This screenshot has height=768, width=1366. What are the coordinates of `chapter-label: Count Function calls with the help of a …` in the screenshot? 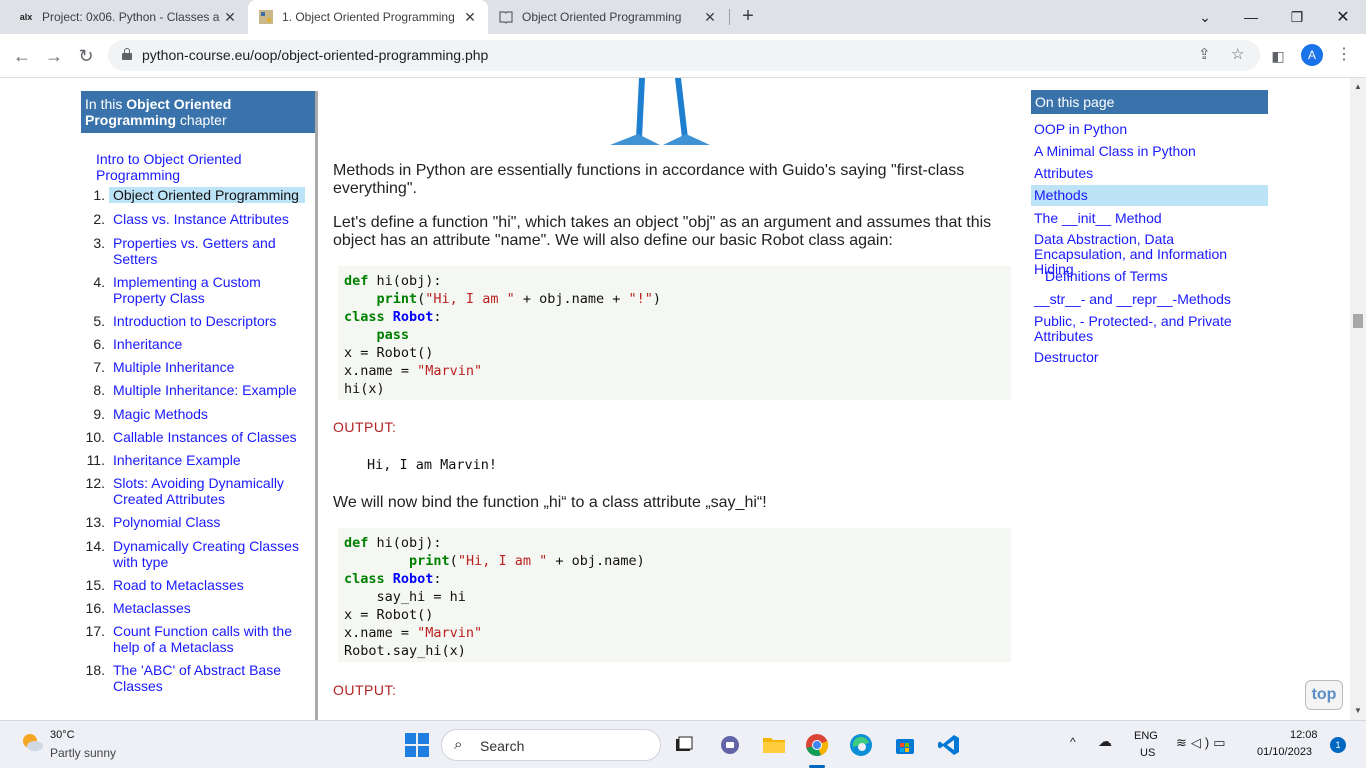 It's located at (207, 639).